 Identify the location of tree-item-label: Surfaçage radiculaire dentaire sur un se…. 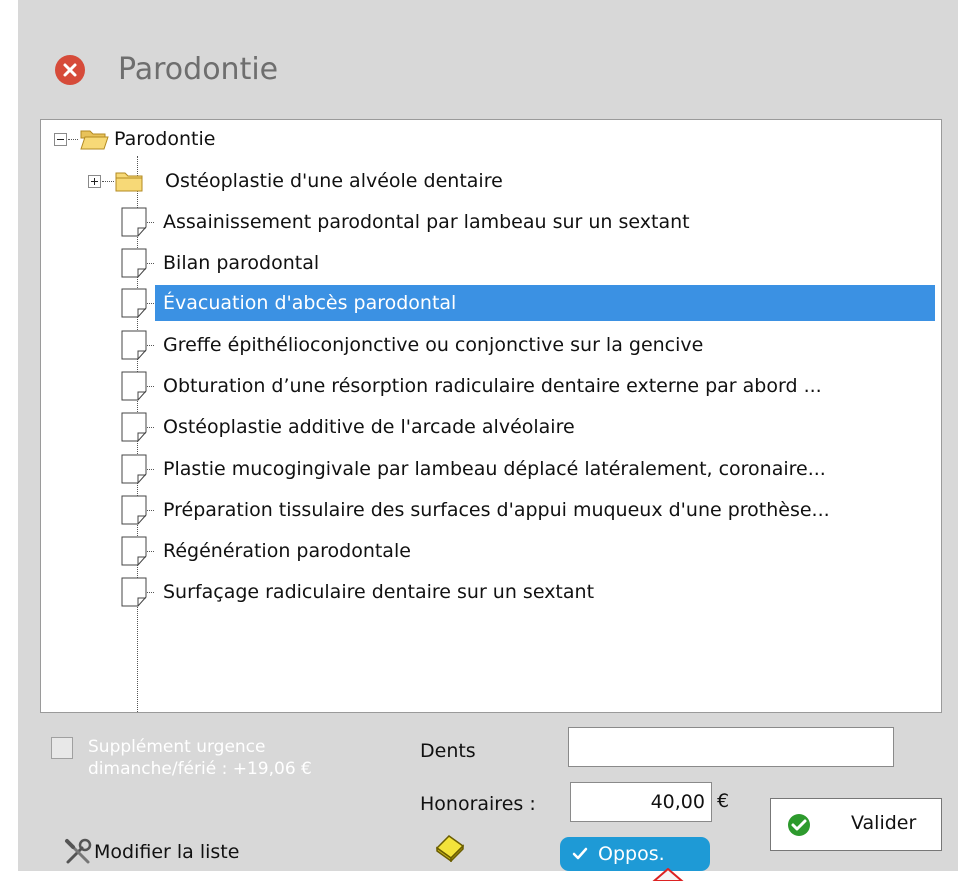
(379, 592).